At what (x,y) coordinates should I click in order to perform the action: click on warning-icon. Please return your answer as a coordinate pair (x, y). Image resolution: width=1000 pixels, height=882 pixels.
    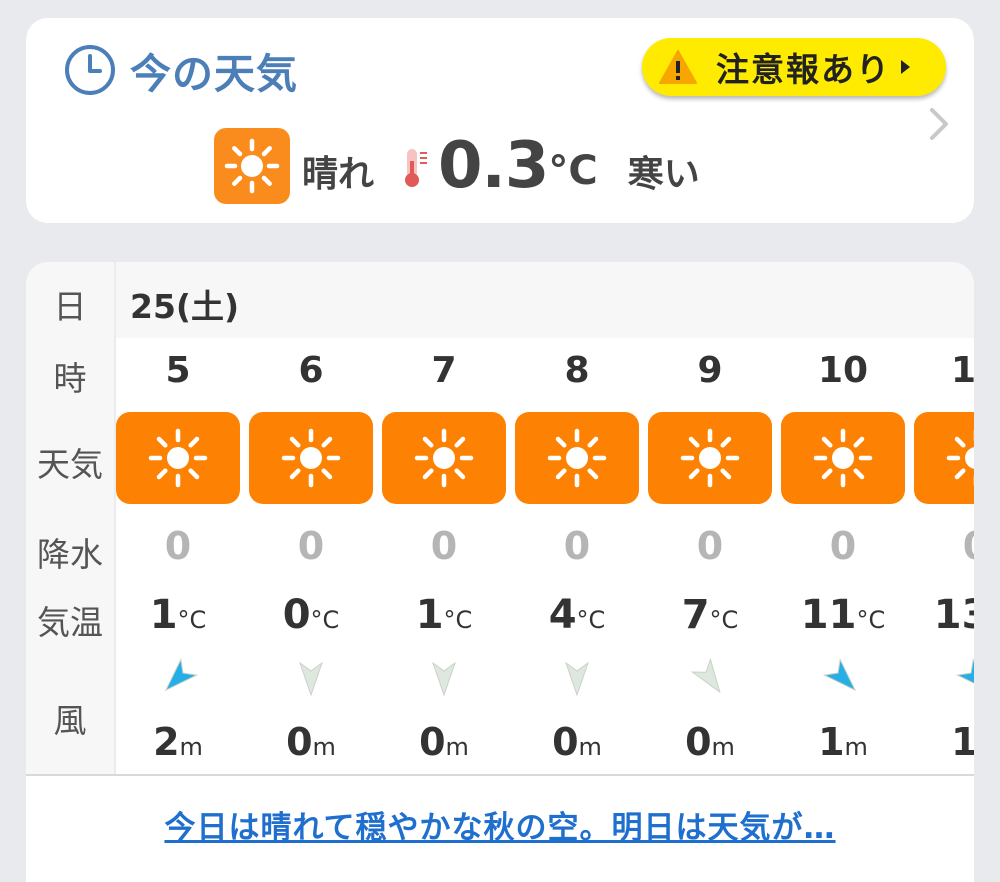
    Looking at the image, I should click on (678, 67).